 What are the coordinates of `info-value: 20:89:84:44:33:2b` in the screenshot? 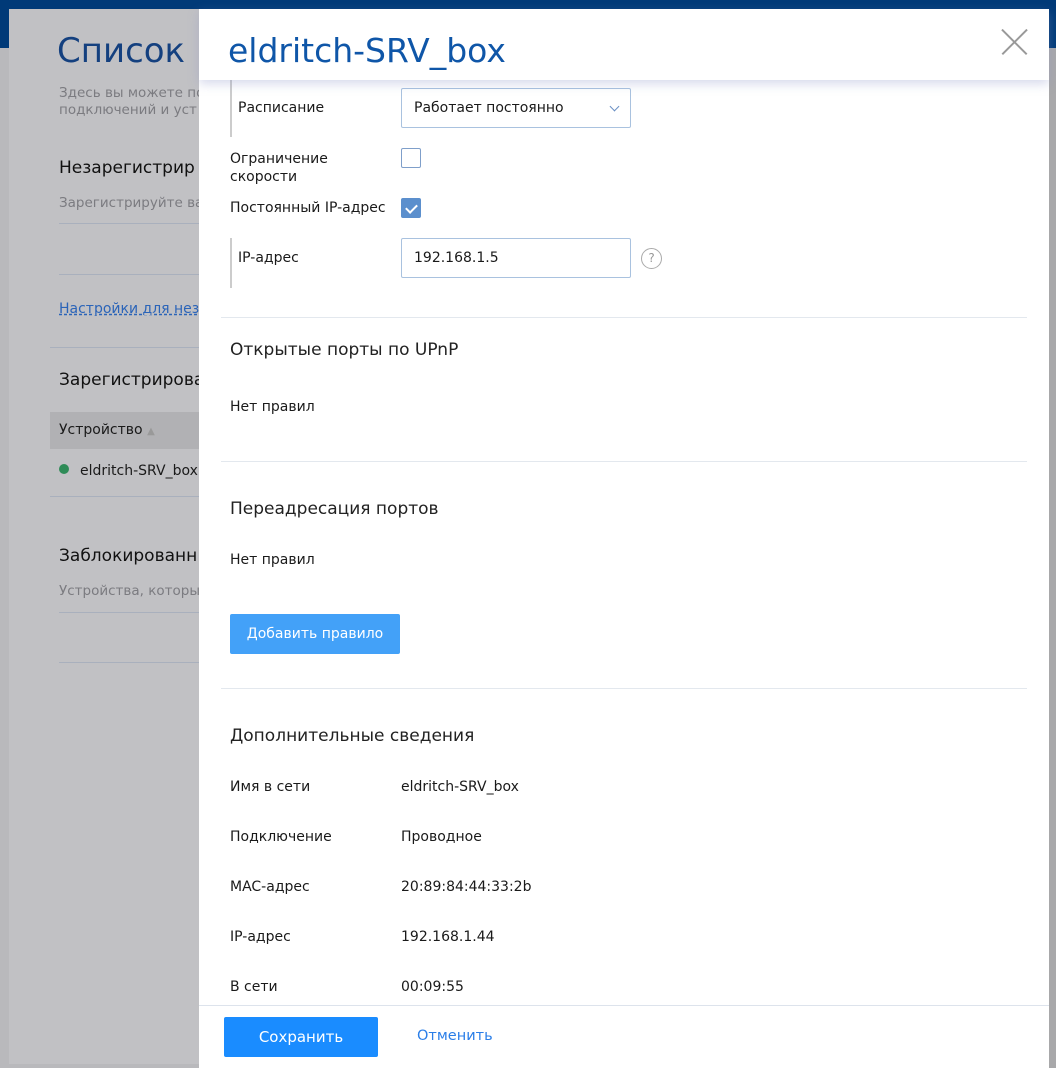 It's located at (466, 887).